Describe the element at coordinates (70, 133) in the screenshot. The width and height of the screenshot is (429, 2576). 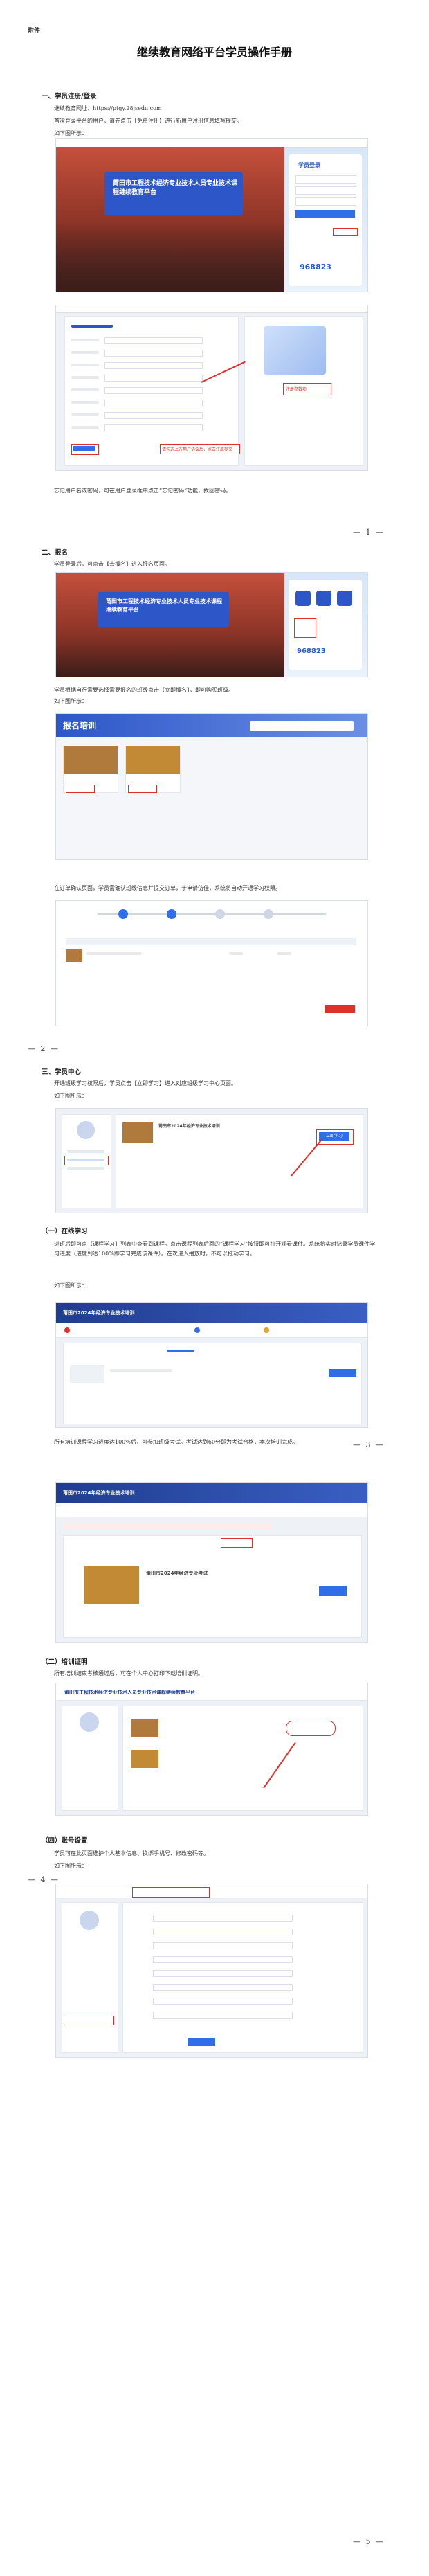
I see `figure-caption: 如下图所示：` at that location.